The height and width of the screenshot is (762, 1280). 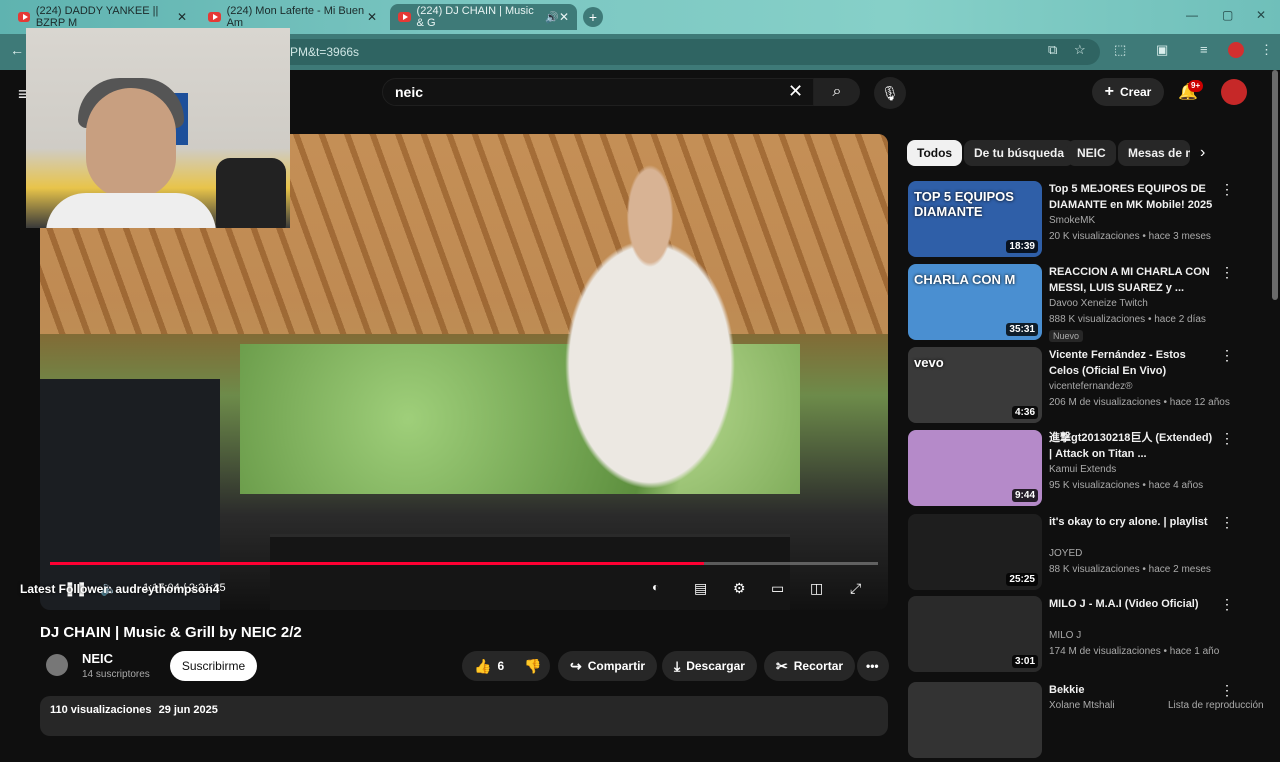 I want to click on side-panel-icon: ▣, so click(x=1162, y=50).